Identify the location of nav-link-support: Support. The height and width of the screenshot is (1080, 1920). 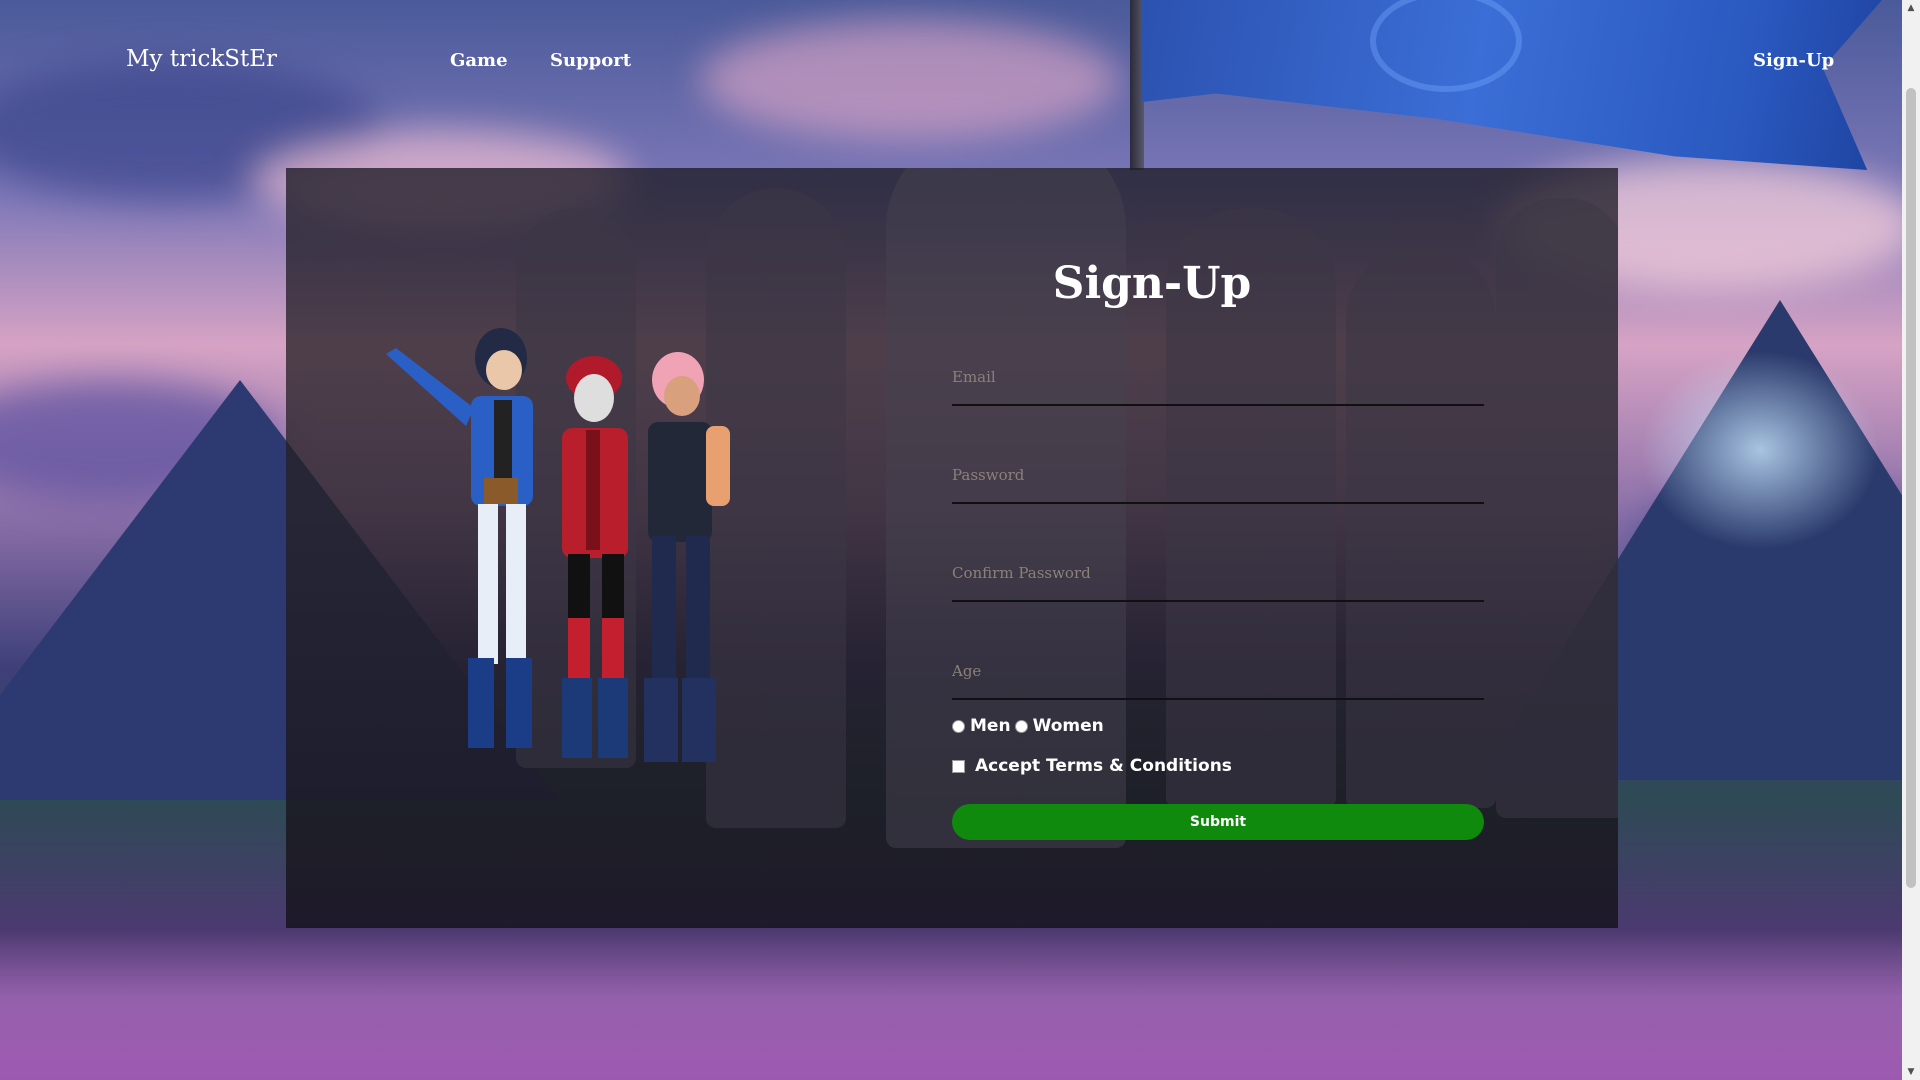
(590, 60).